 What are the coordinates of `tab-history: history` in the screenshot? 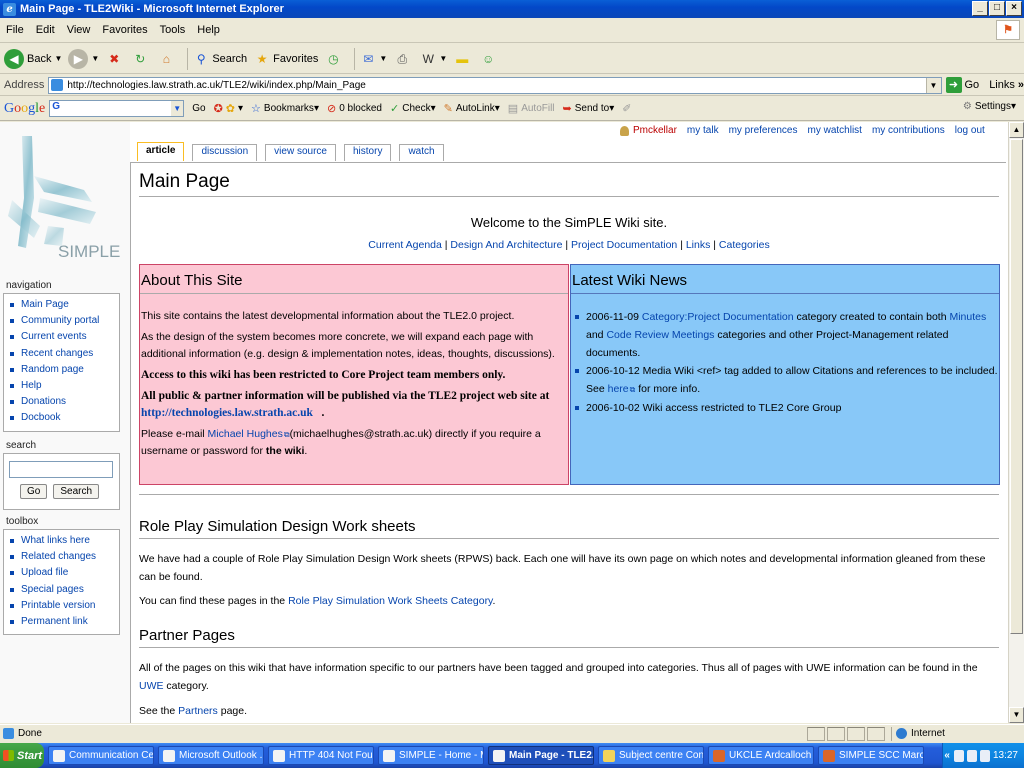 It's located at (367, 152).